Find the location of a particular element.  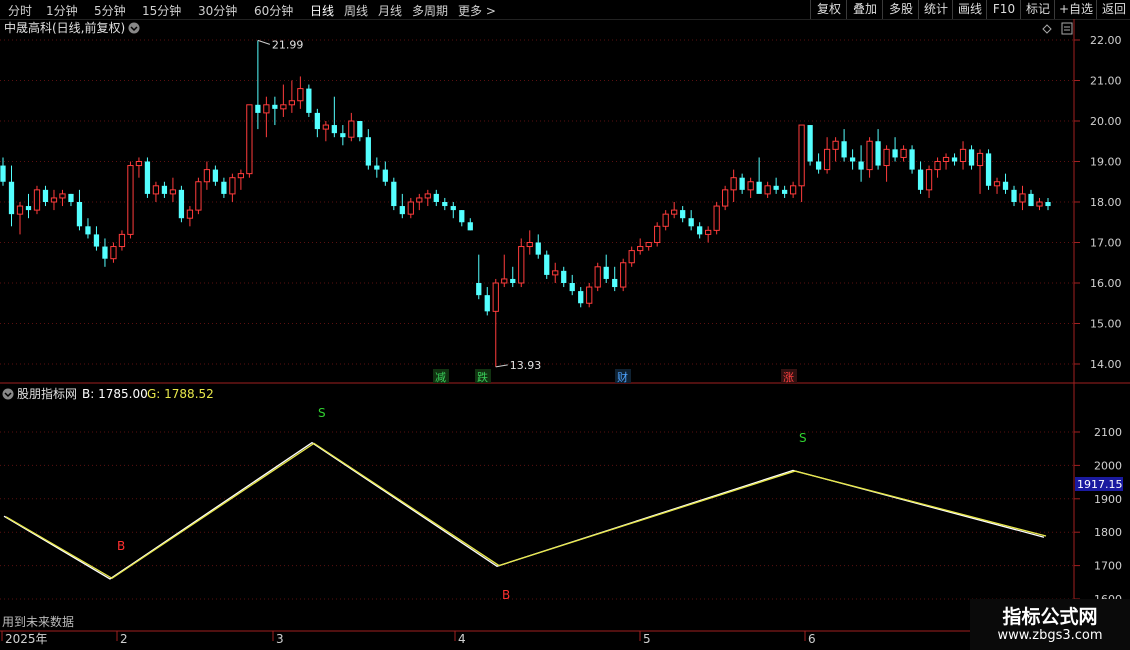

add-watchlist-button: +自选 is located at coordinates (1075, 9).